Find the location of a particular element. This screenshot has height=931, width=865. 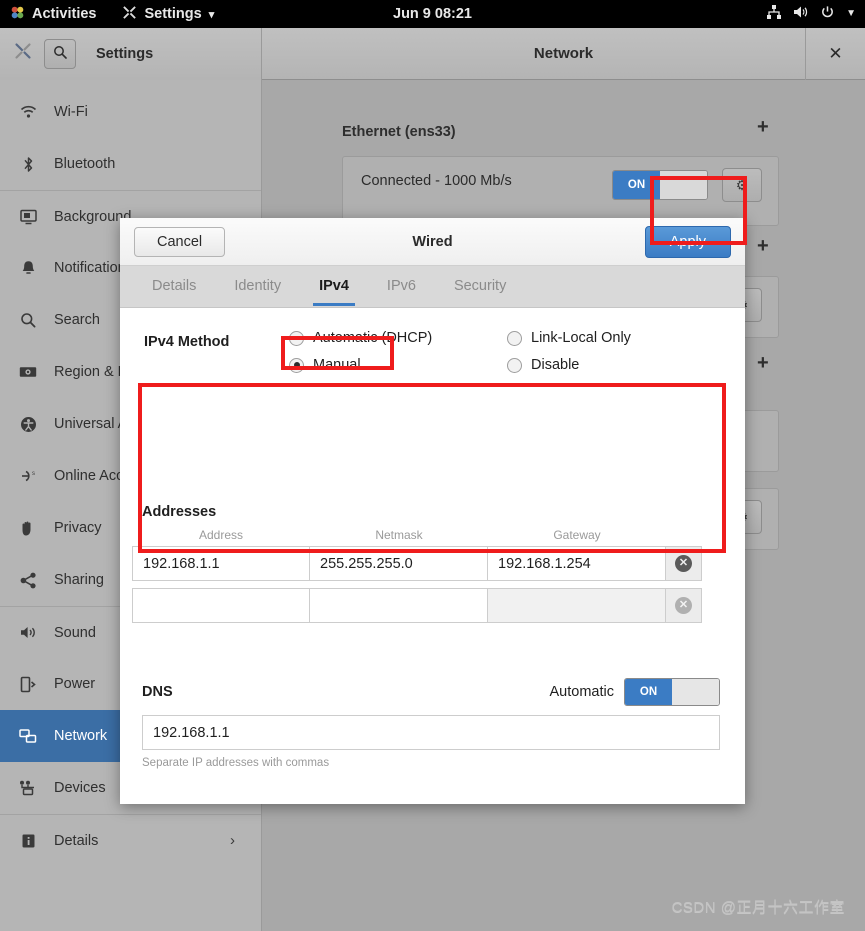

address-input: 192.168.1.1 is located at coordinates (221, 563).